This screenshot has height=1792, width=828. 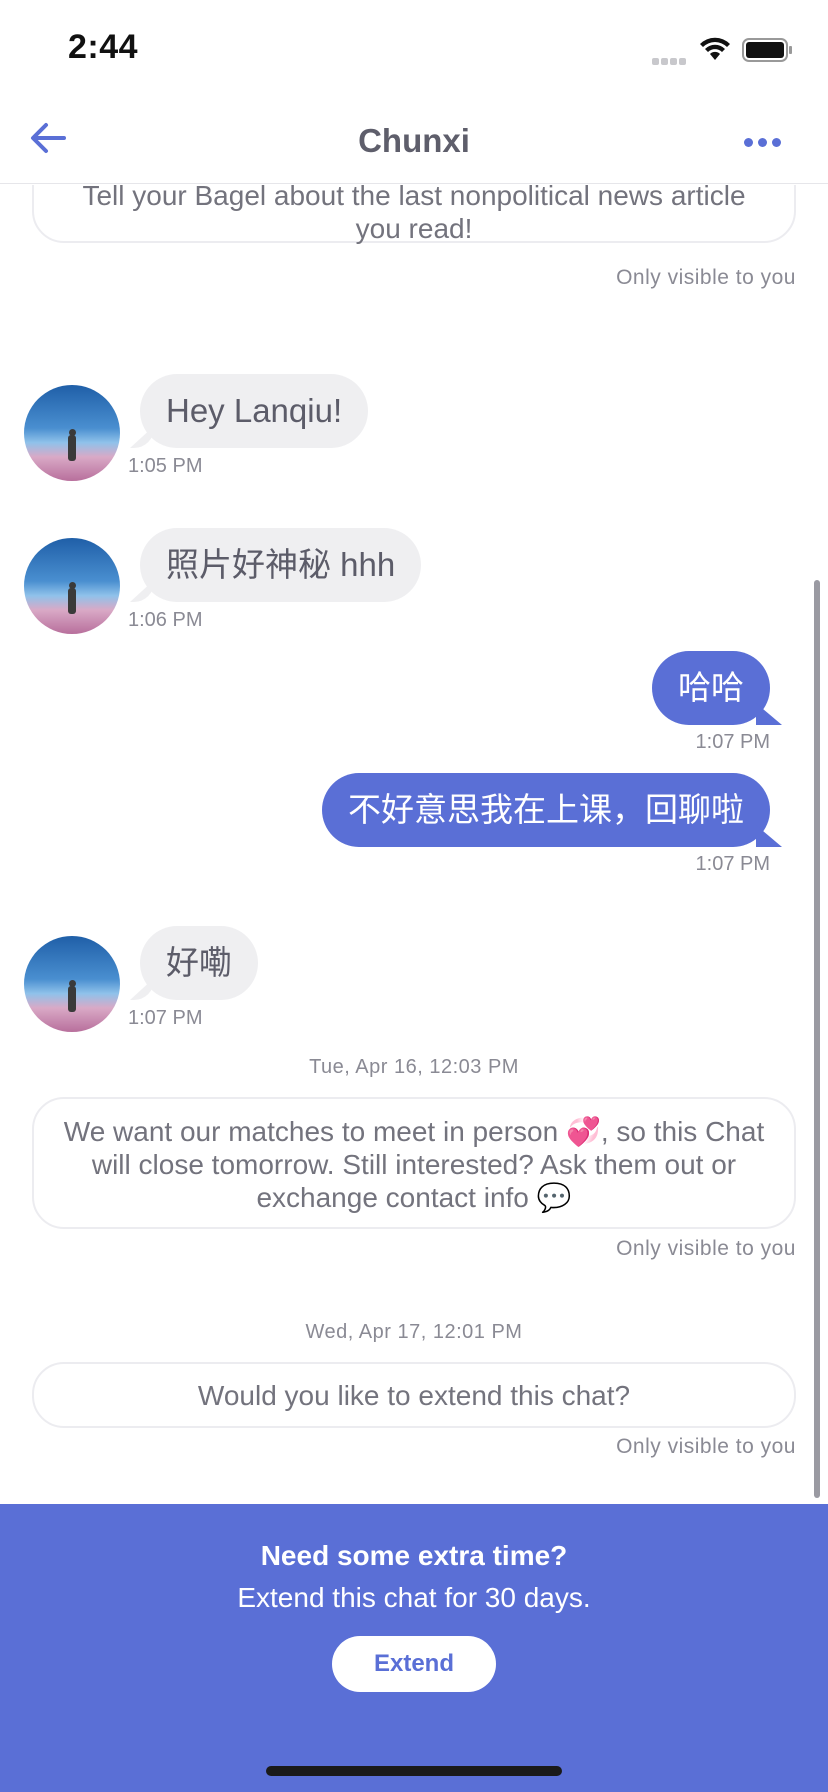 I want to click on extend-banner-title: Need some extra time?, so click(x=414, y=1555).